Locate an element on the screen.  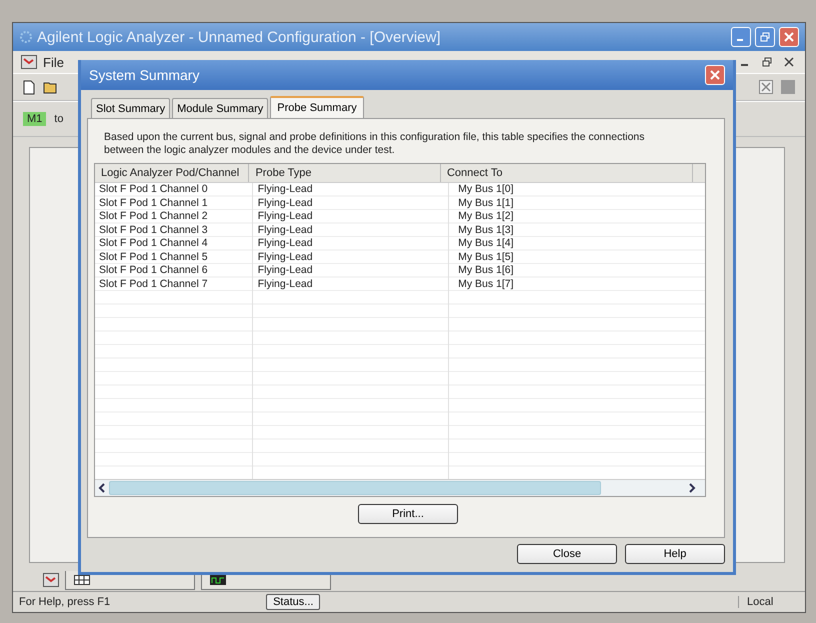
app-icon is located at coordinates (26, 37).